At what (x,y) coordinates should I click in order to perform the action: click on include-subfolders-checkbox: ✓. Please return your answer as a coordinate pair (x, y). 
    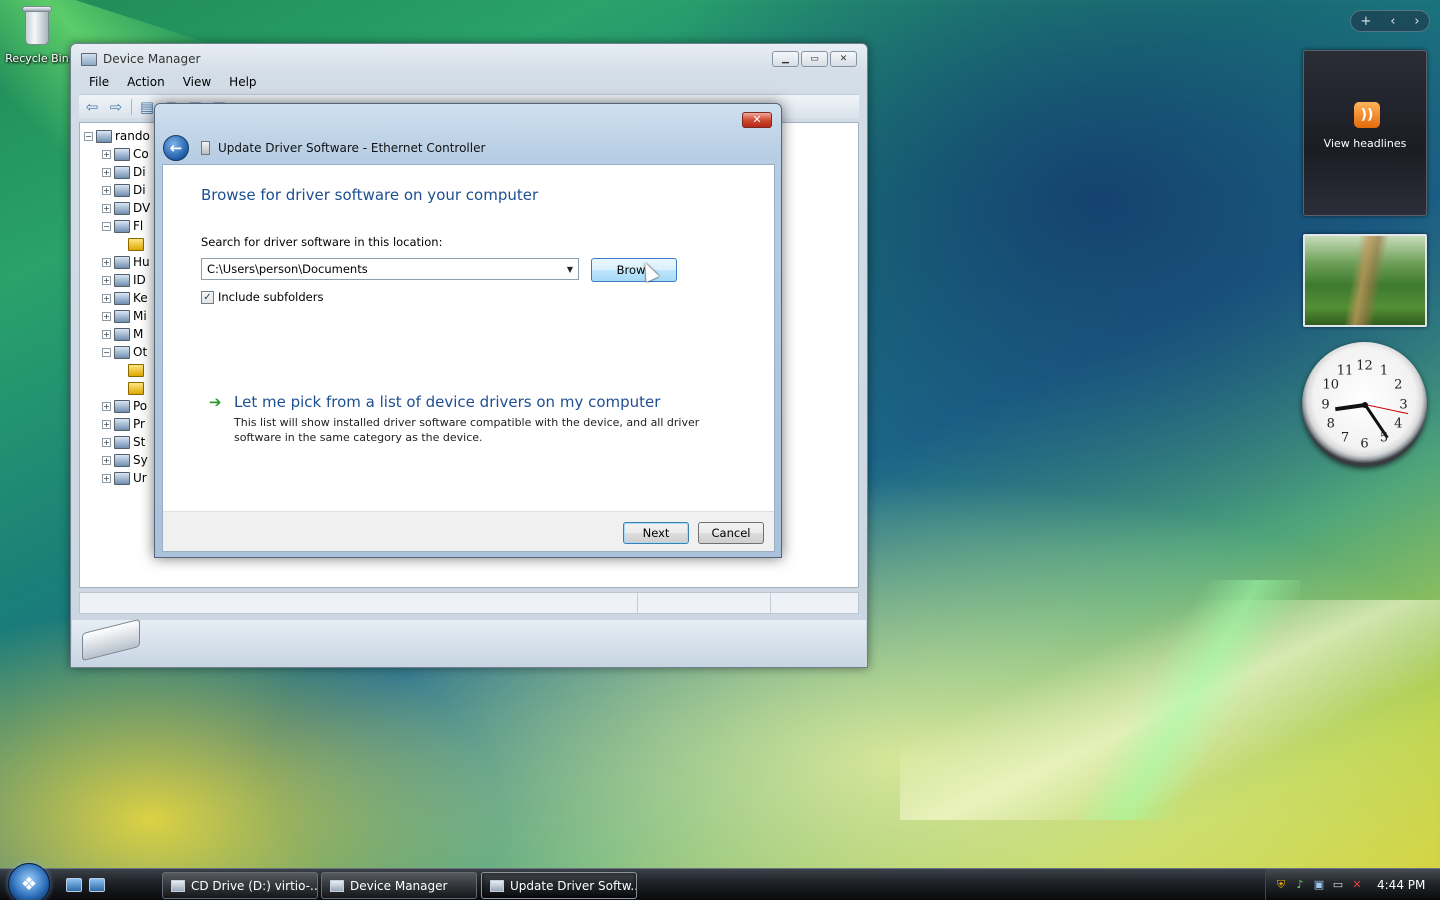
    Looking at the image, I should click on (207, 297).